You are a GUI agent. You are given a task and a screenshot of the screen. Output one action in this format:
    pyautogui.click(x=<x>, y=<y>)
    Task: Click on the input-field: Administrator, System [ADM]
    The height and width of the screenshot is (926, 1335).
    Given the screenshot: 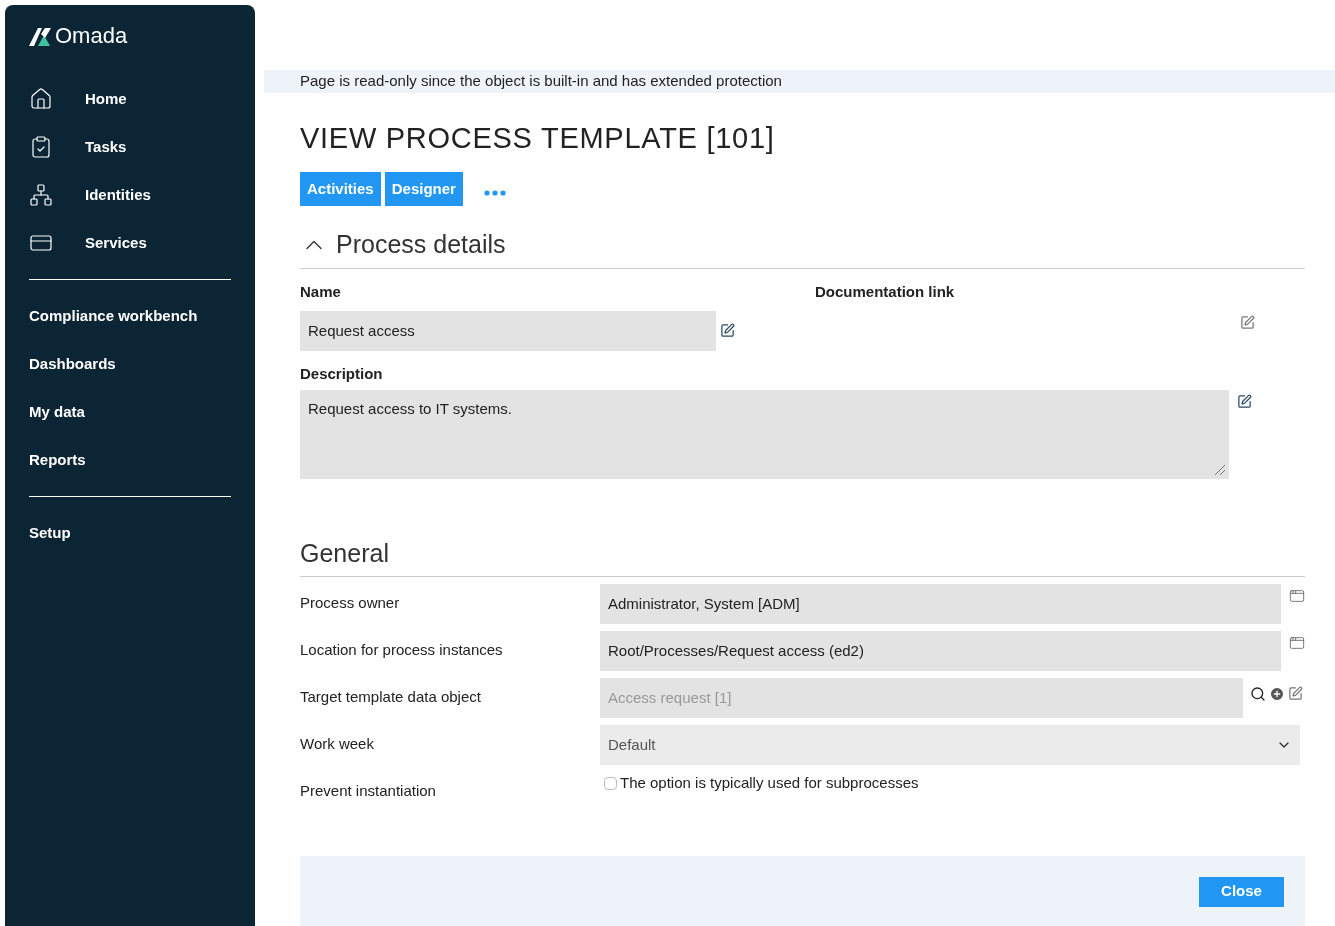 What is the action you would take?
    pyautogui.click(x=940, y=604)
    